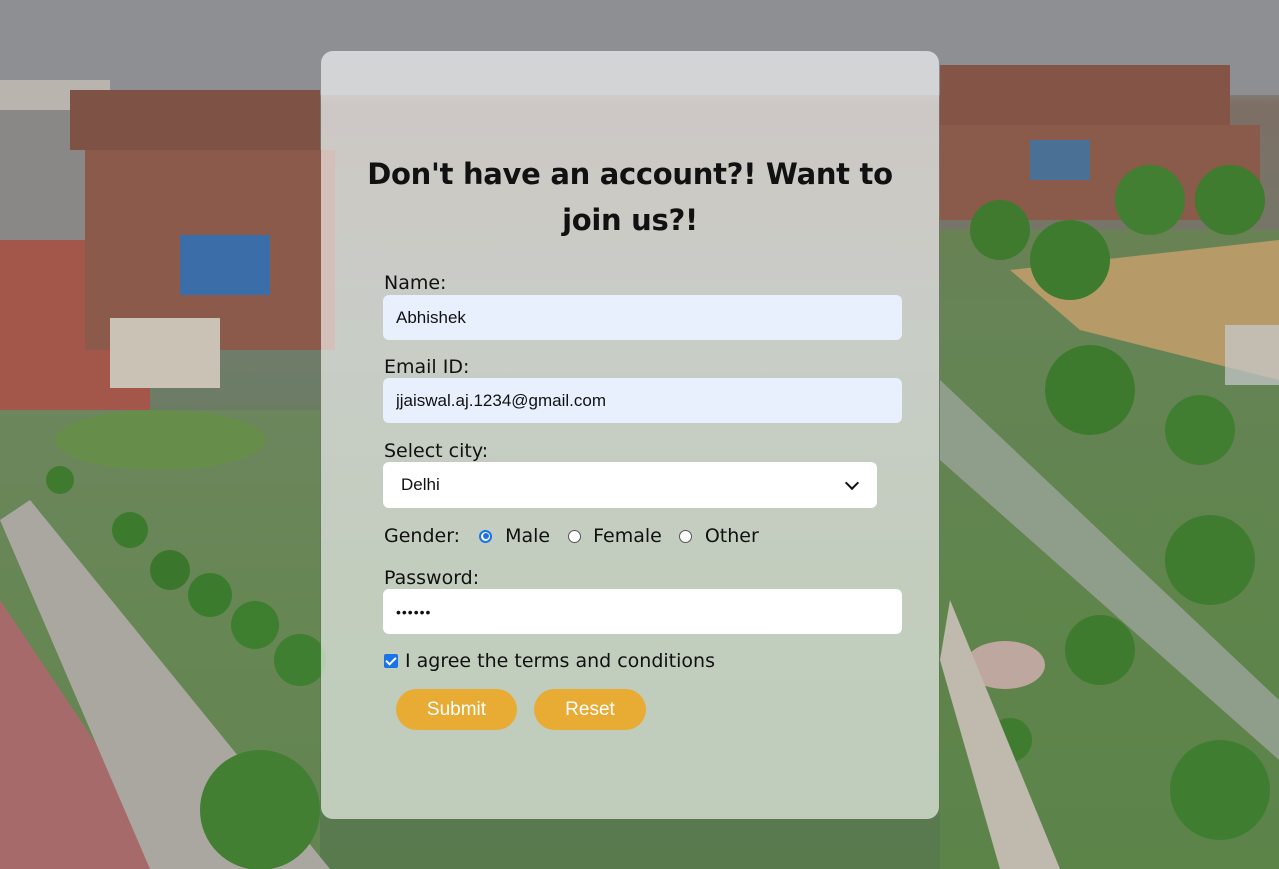 The image size is (1279, 869). I want to click on password-input: ••••••, so click(642, 611).